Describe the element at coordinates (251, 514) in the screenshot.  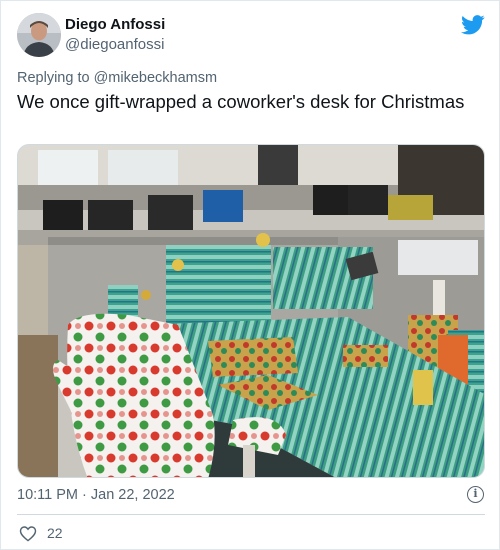
I see `divider` at that location.